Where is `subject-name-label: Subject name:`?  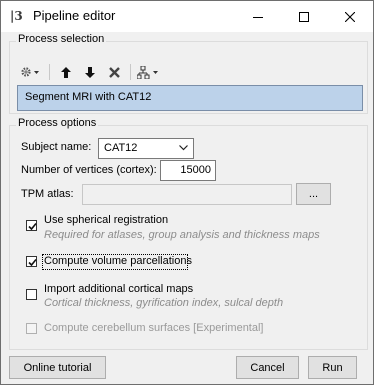
subject-name-label: Subject name: is located at coordinates (56, 147).